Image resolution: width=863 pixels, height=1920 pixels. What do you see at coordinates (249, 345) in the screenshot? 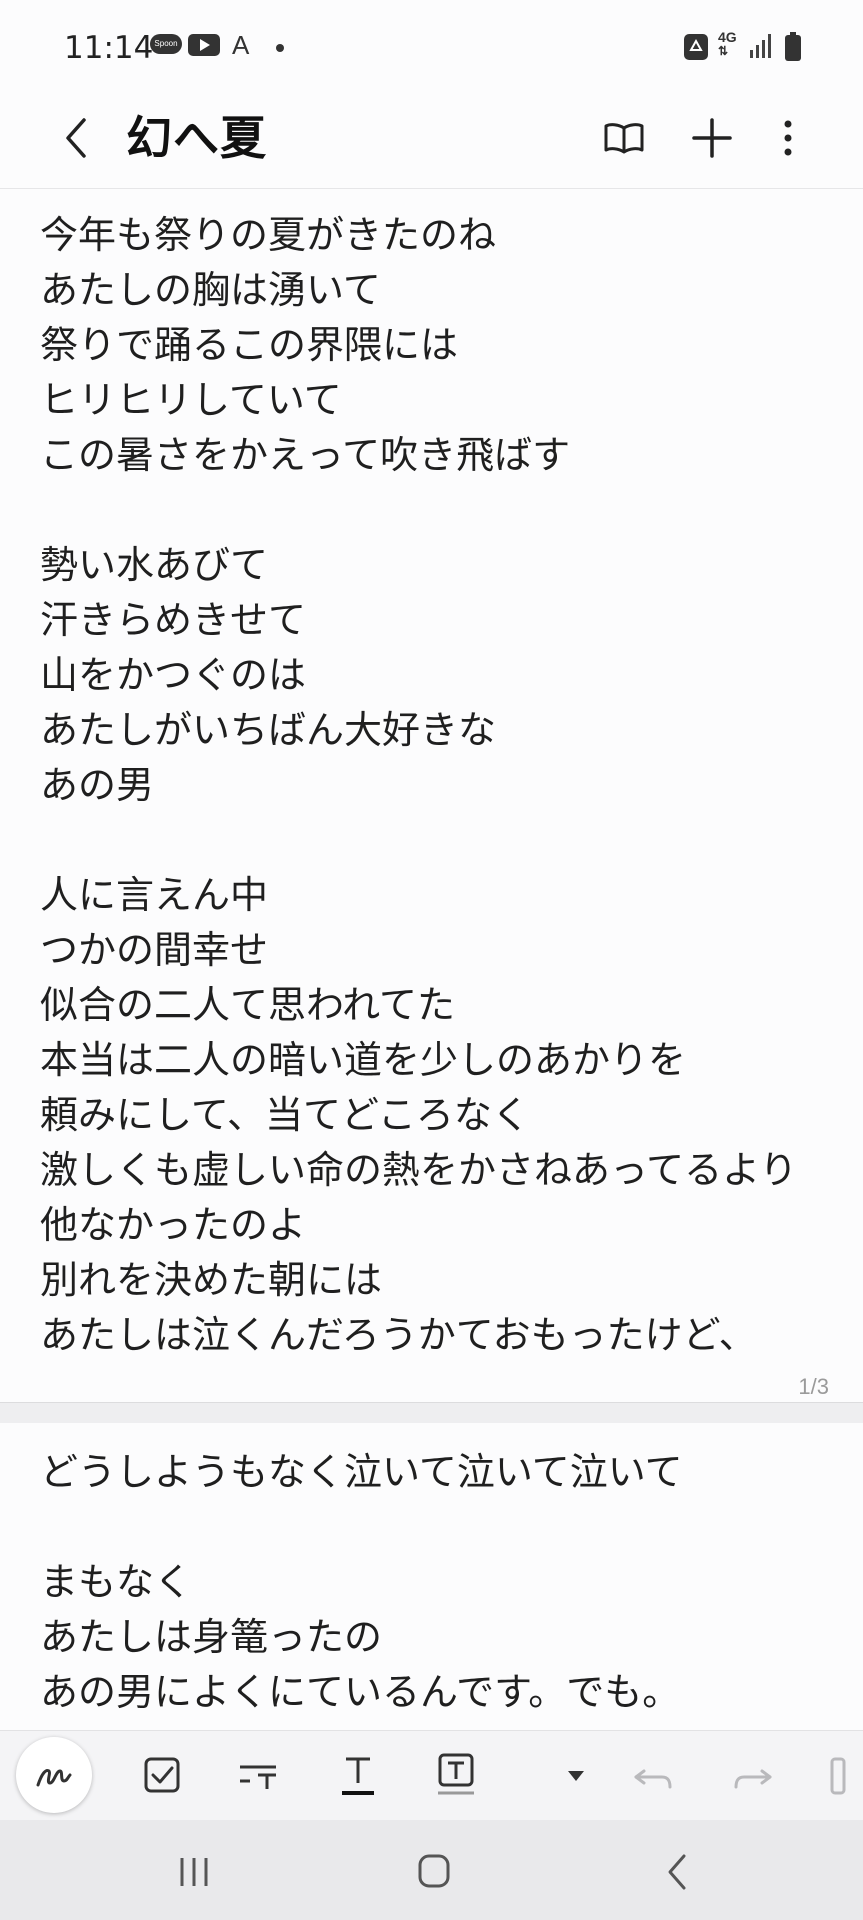
I see `text-line: 祭りで踊るこの界隈には` at bounding box center [249, 345].